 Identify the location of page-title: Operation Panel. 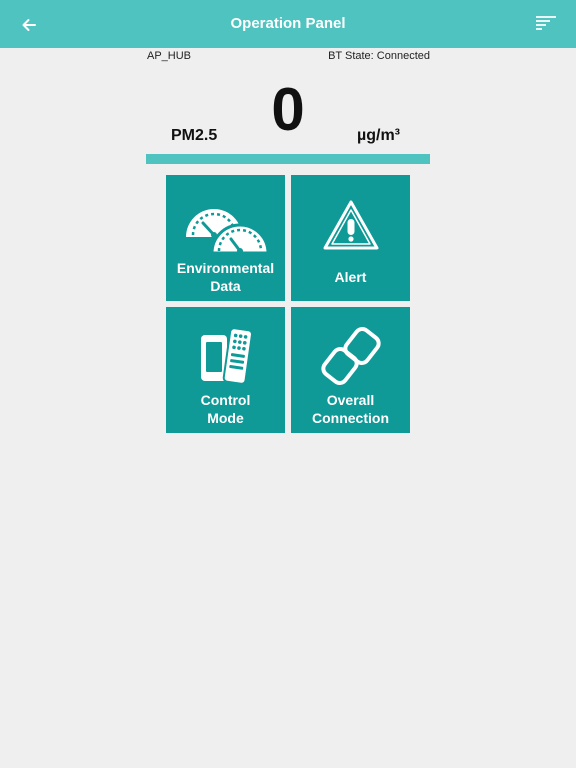
(288, 23).